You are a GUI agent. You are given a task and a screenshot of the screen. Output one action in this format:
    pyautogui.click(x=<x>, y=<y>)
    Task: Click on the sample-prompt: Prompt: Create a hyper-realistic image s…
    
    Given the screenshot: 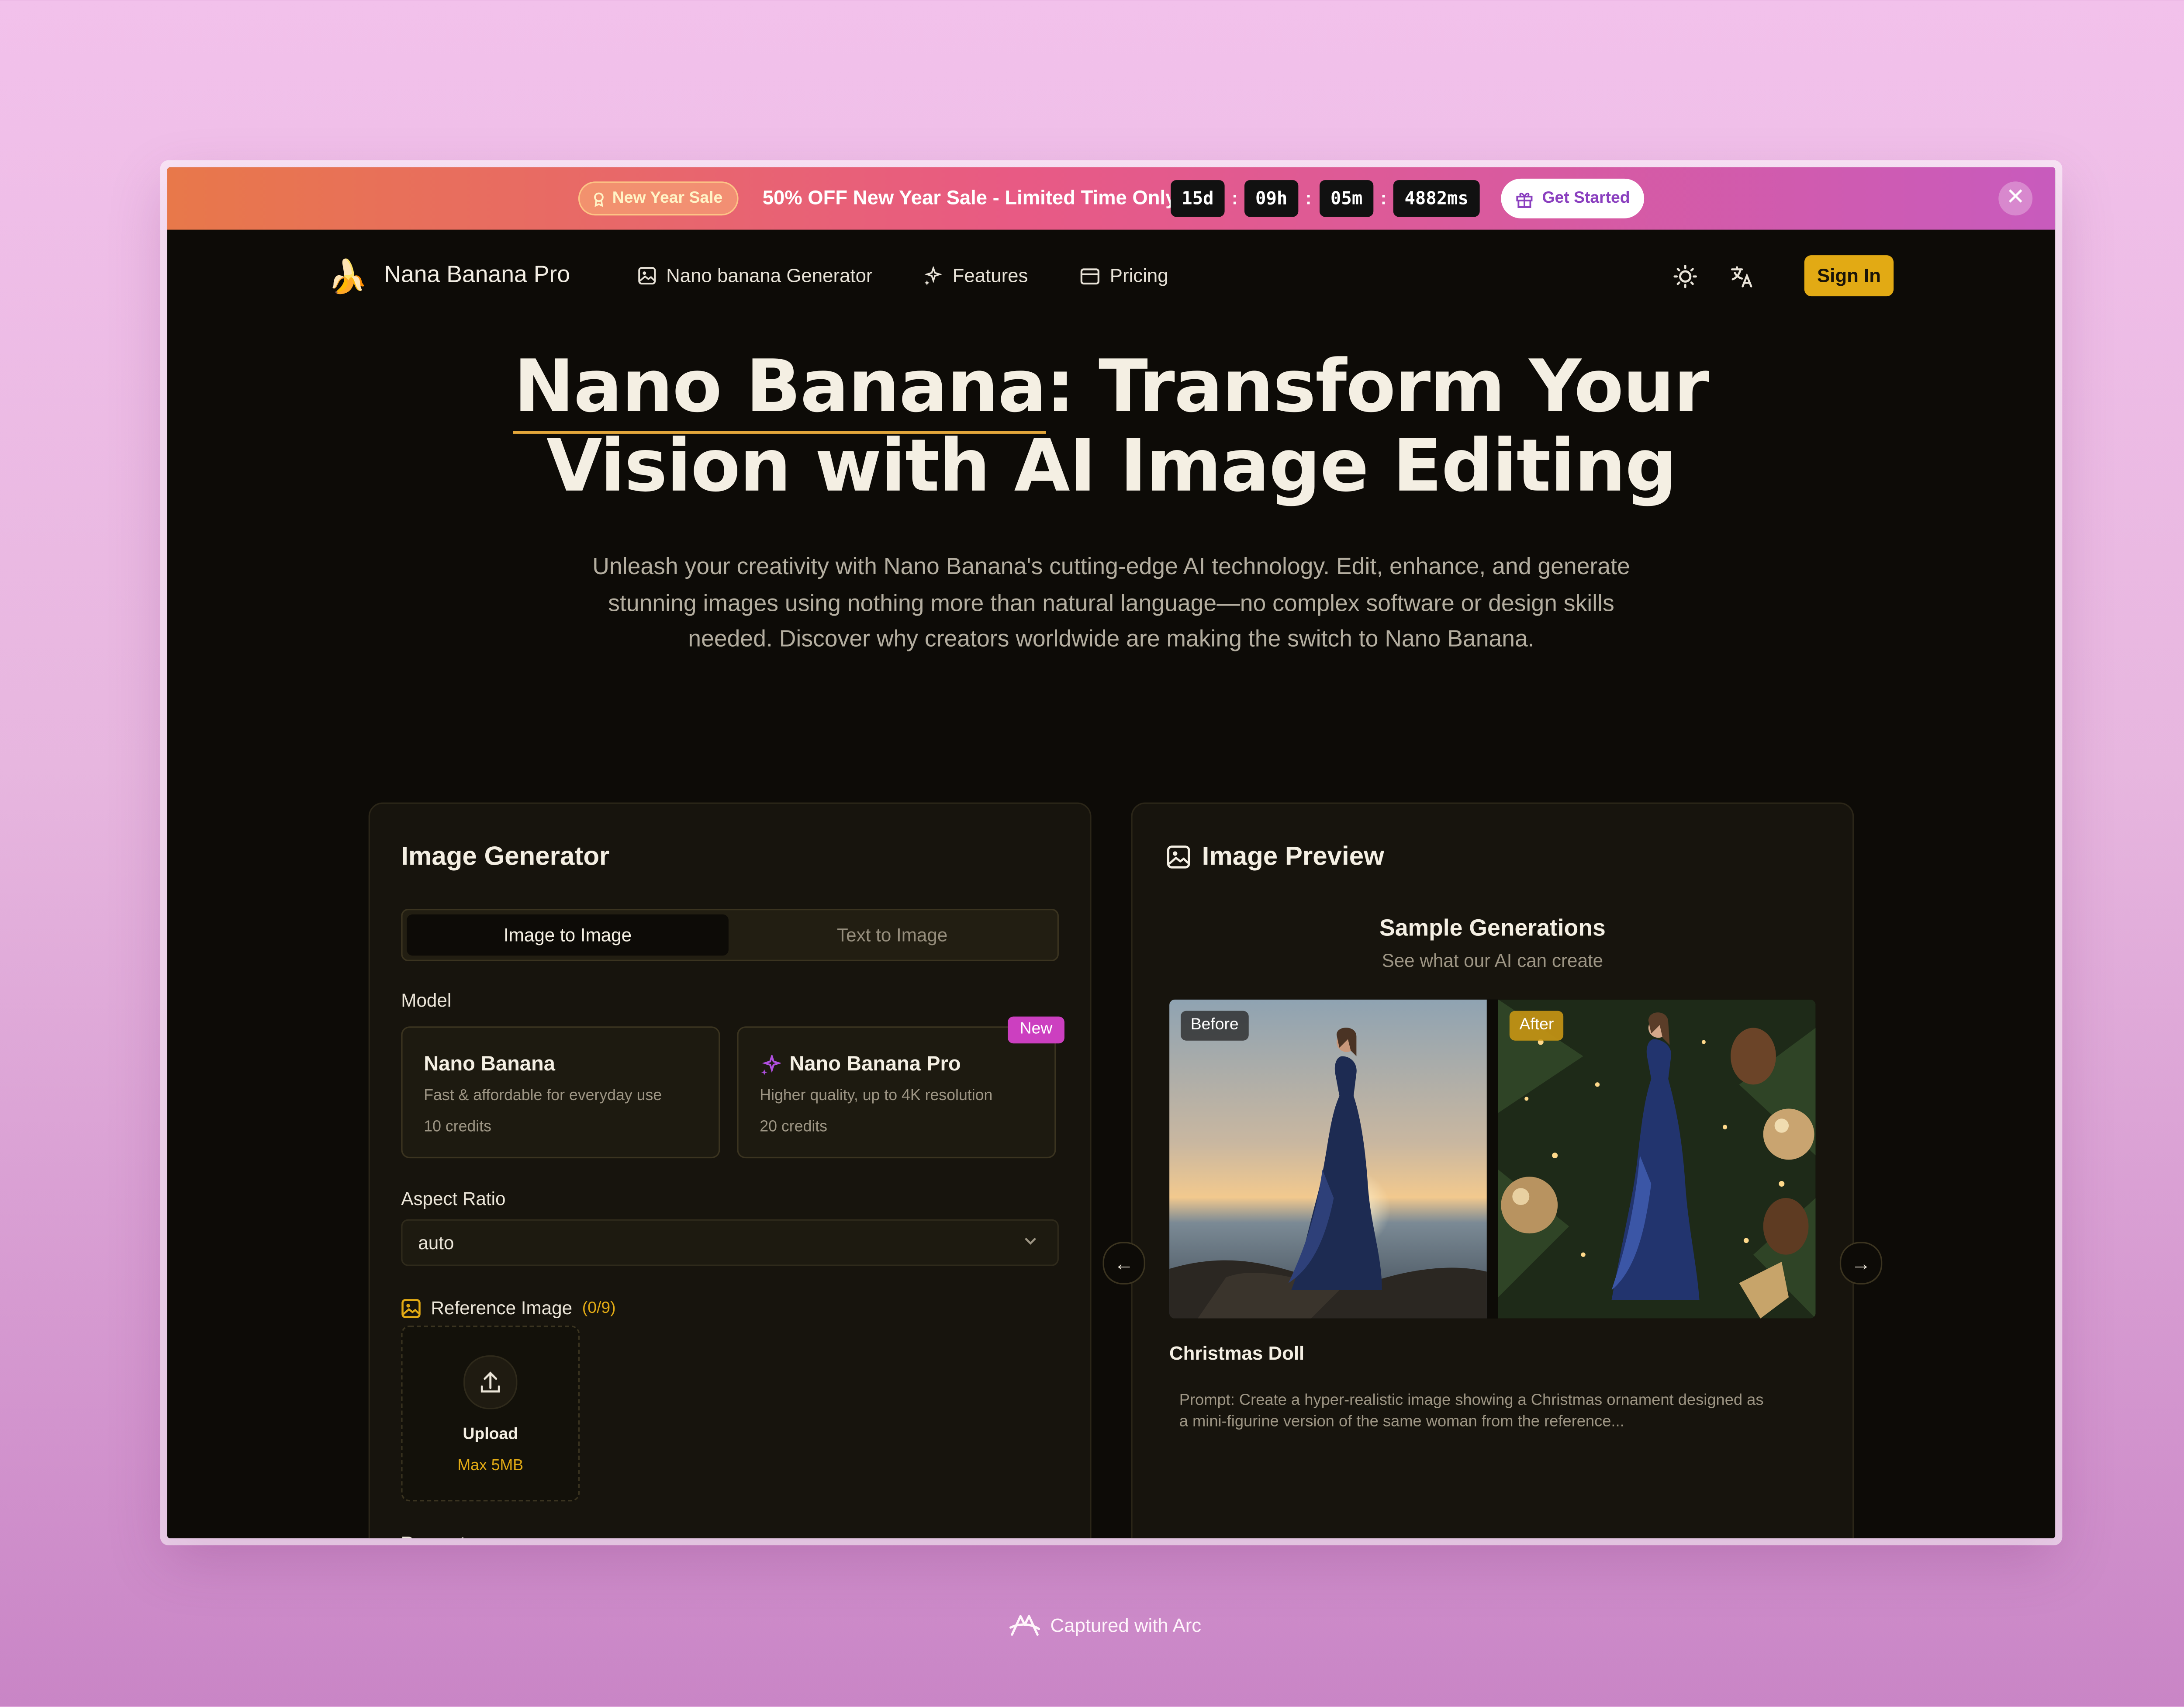 What is the action you would take?
    pyautogui.click(x=1471, y=1411)
    